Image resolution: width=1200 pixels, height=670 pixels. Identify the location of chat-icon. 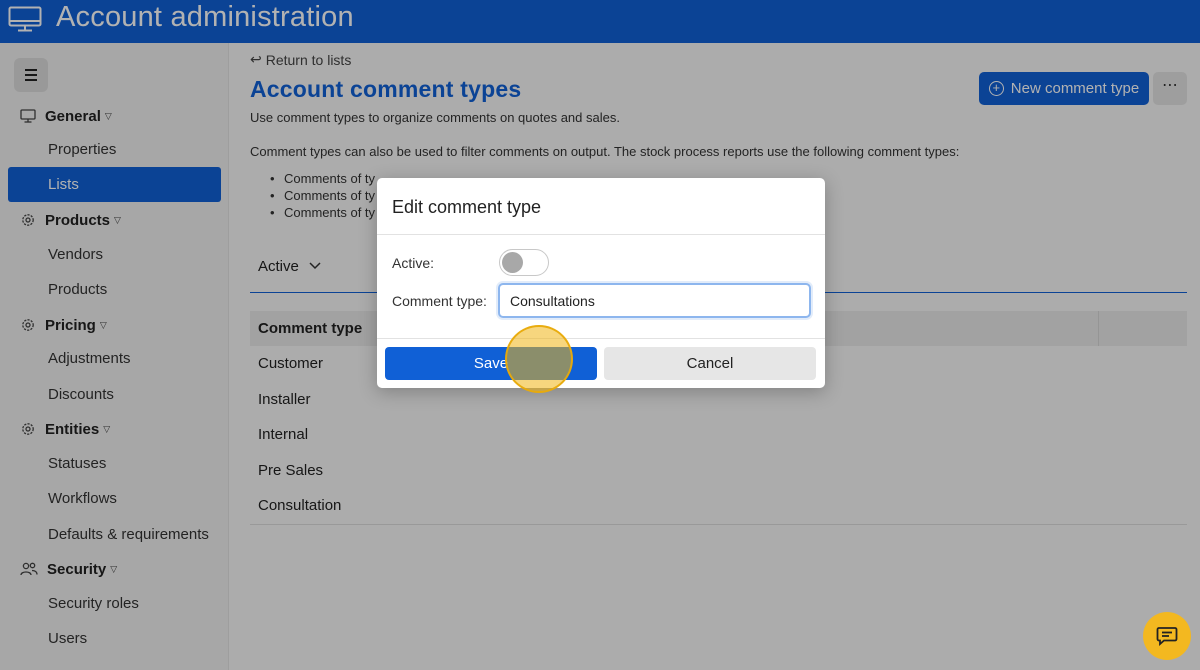
(1167, 636).